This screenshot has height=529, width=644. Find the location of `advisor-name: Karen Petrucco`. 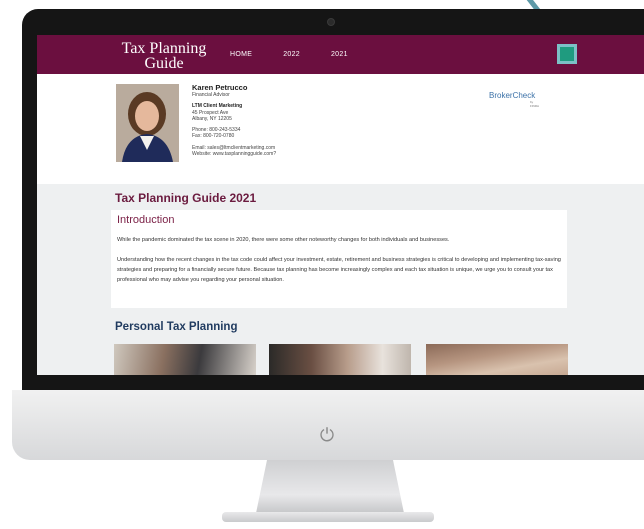

advisor-name: Karen Petrucco is located at coordinates (220, 87).